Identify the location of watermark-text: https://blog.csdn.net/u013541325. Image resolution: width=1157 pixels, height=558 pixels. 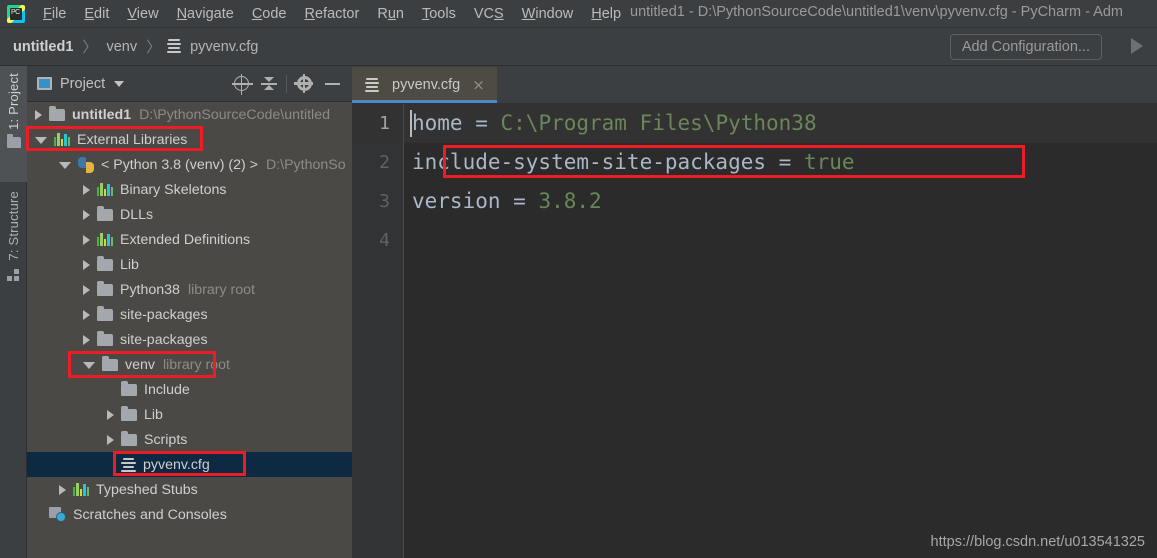
(1037, 542).